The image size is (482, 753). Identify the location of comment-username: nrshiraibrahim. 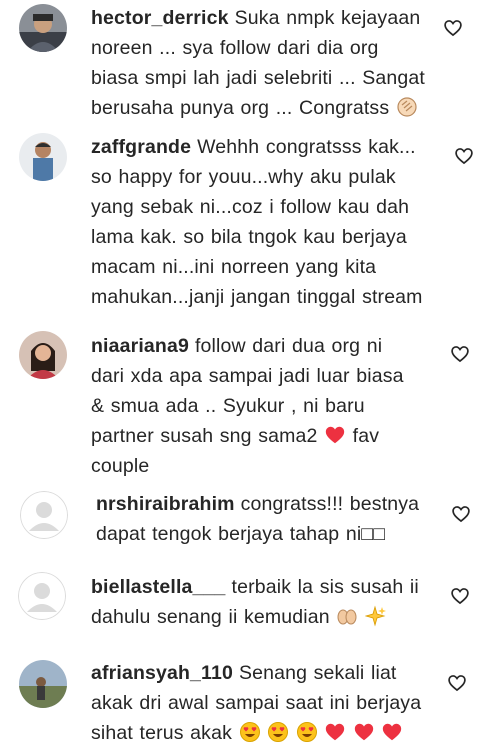
(165, 504).